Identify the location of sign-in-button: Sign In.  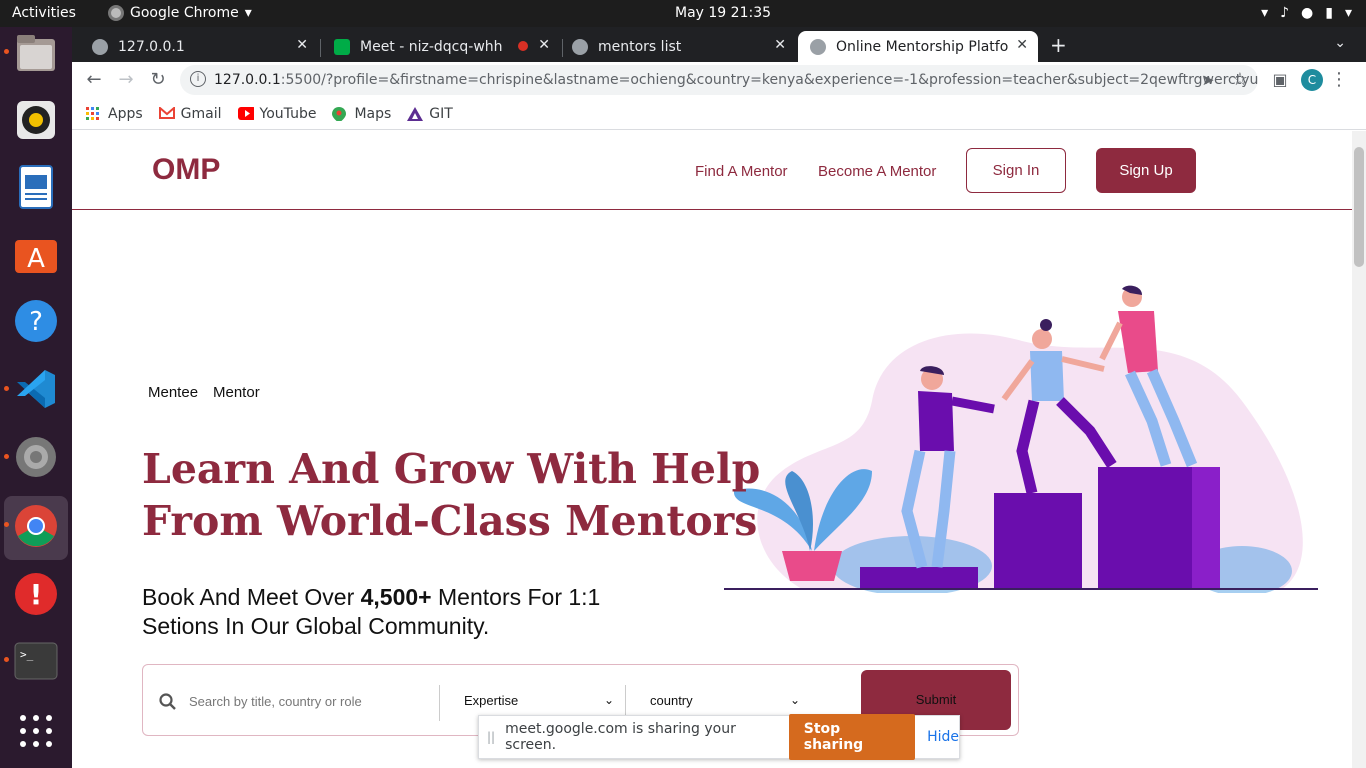
(1016, 170).